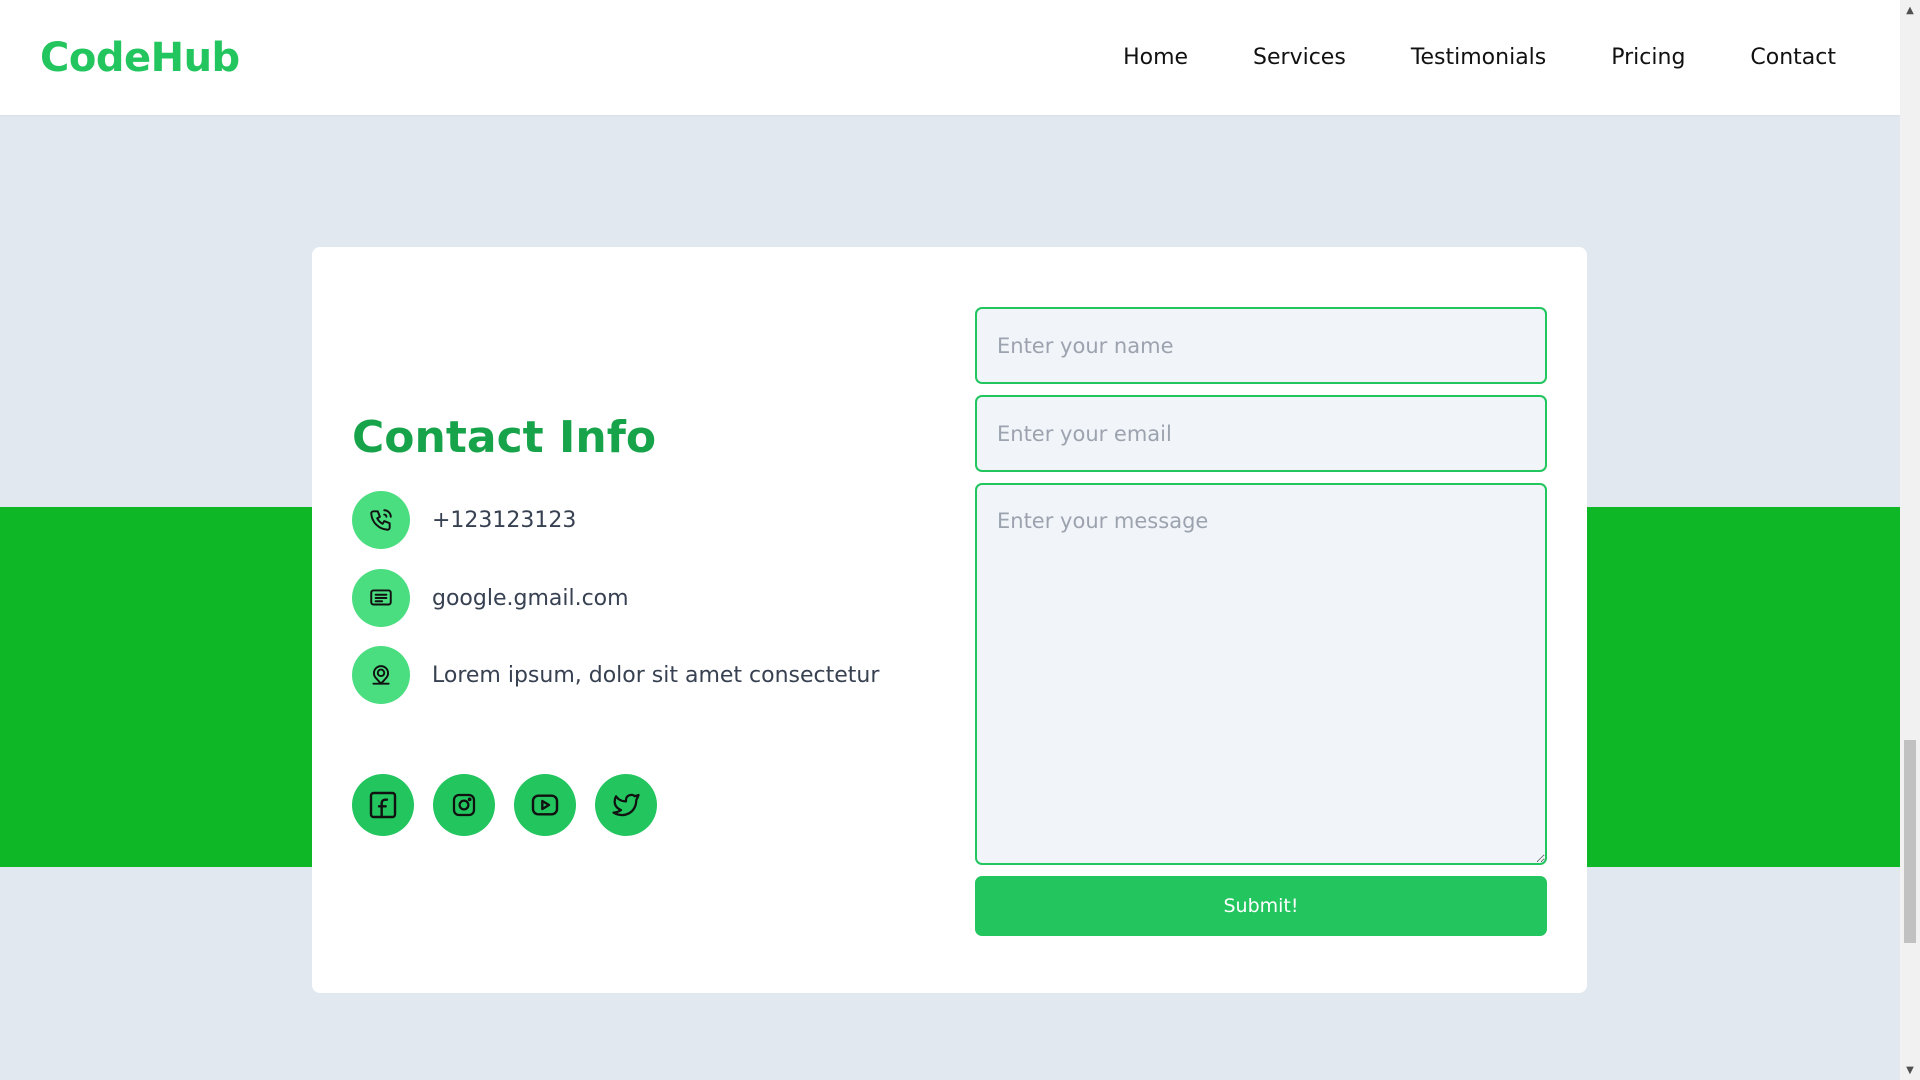  I want to click on location-pin-icon, so click(381, 675).